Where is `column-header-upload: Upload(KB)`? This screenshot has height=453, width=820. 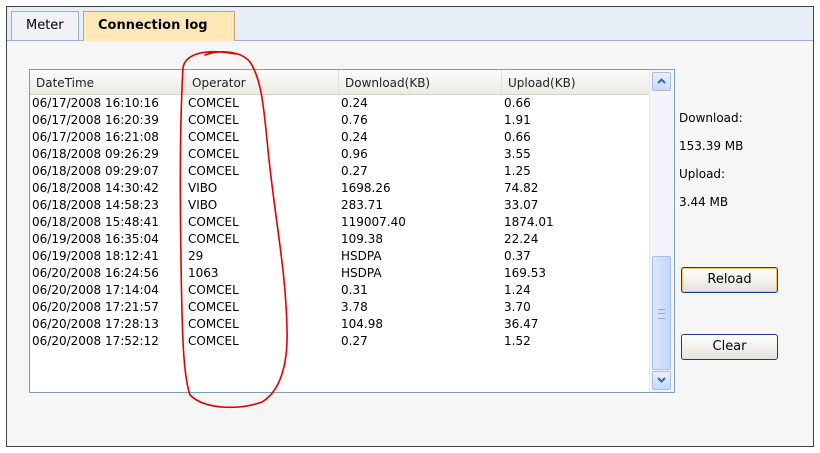 column-header-upload: Upload(KB) is located at coordinates (576, 82).